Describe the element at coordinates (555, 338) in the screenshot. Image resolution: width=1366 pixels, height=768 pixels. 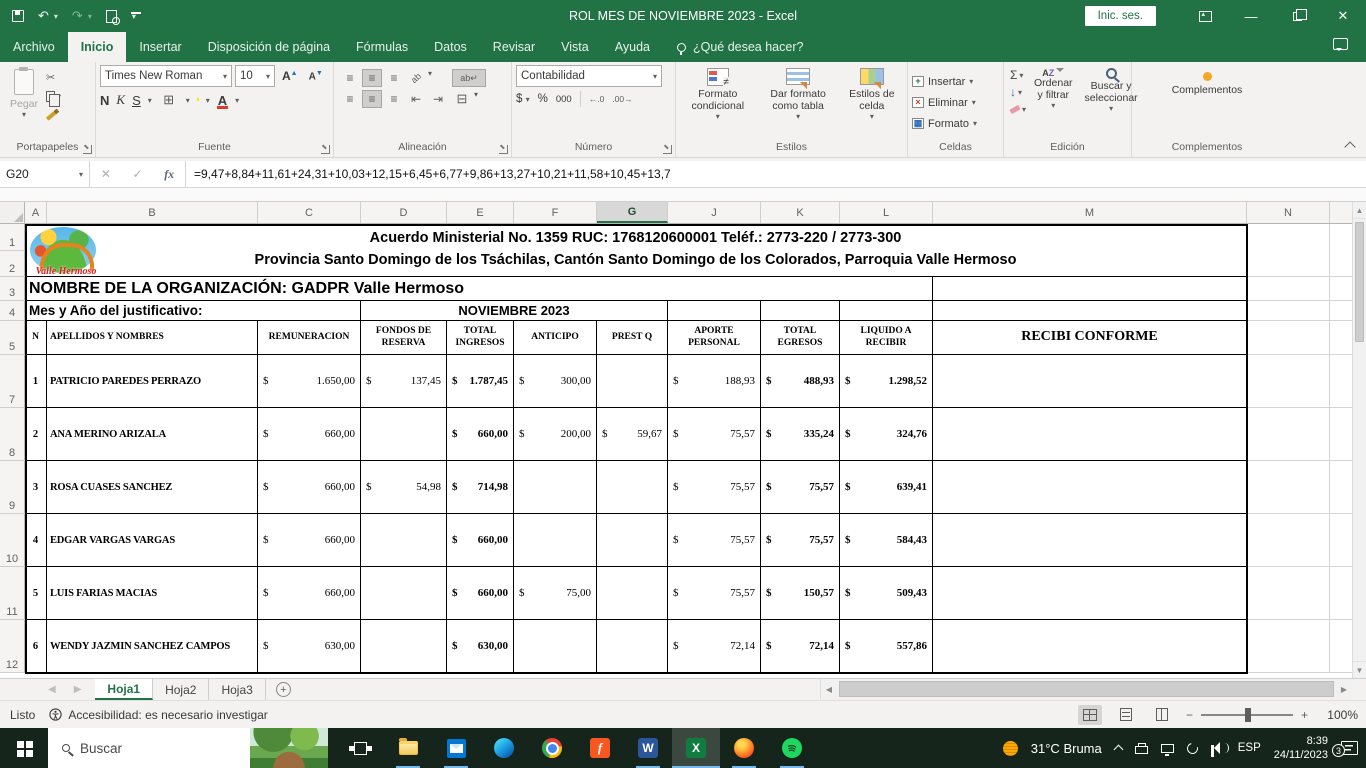
I see `header-anticipo: ANTICIPO` at that location.